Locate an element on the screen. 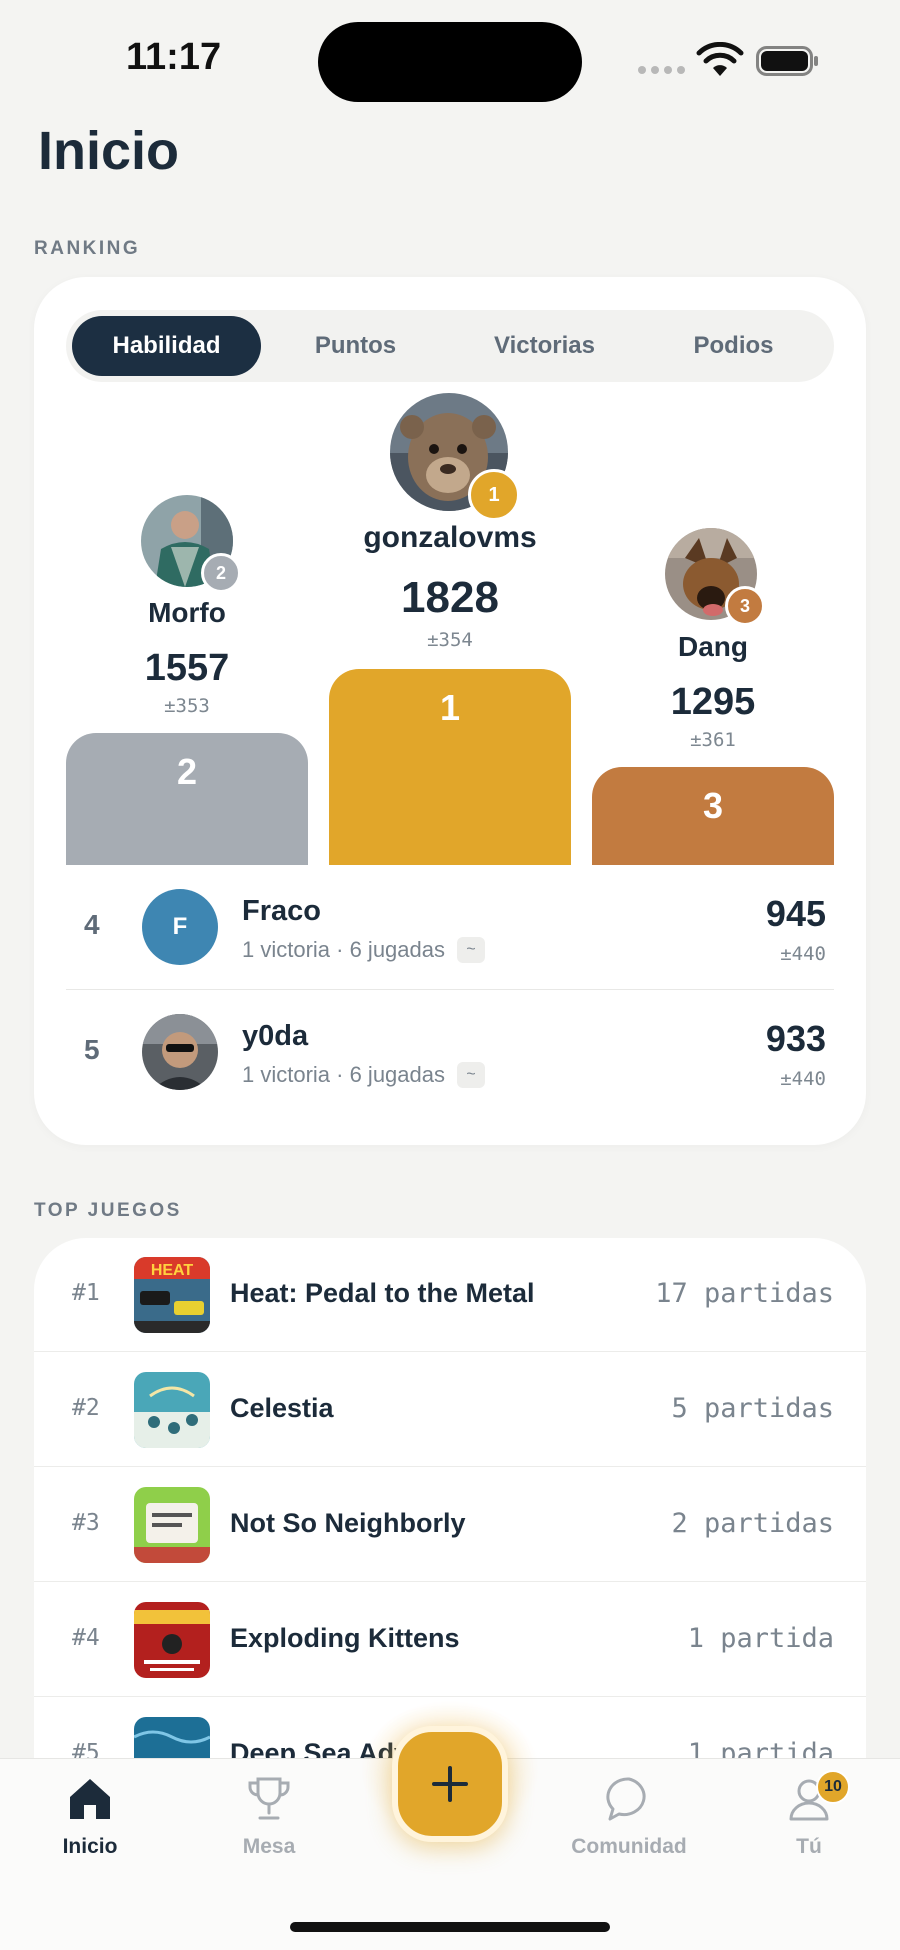 The image size is (900, 1950). game-rank: #4 is located at coordinates (86, 1638).